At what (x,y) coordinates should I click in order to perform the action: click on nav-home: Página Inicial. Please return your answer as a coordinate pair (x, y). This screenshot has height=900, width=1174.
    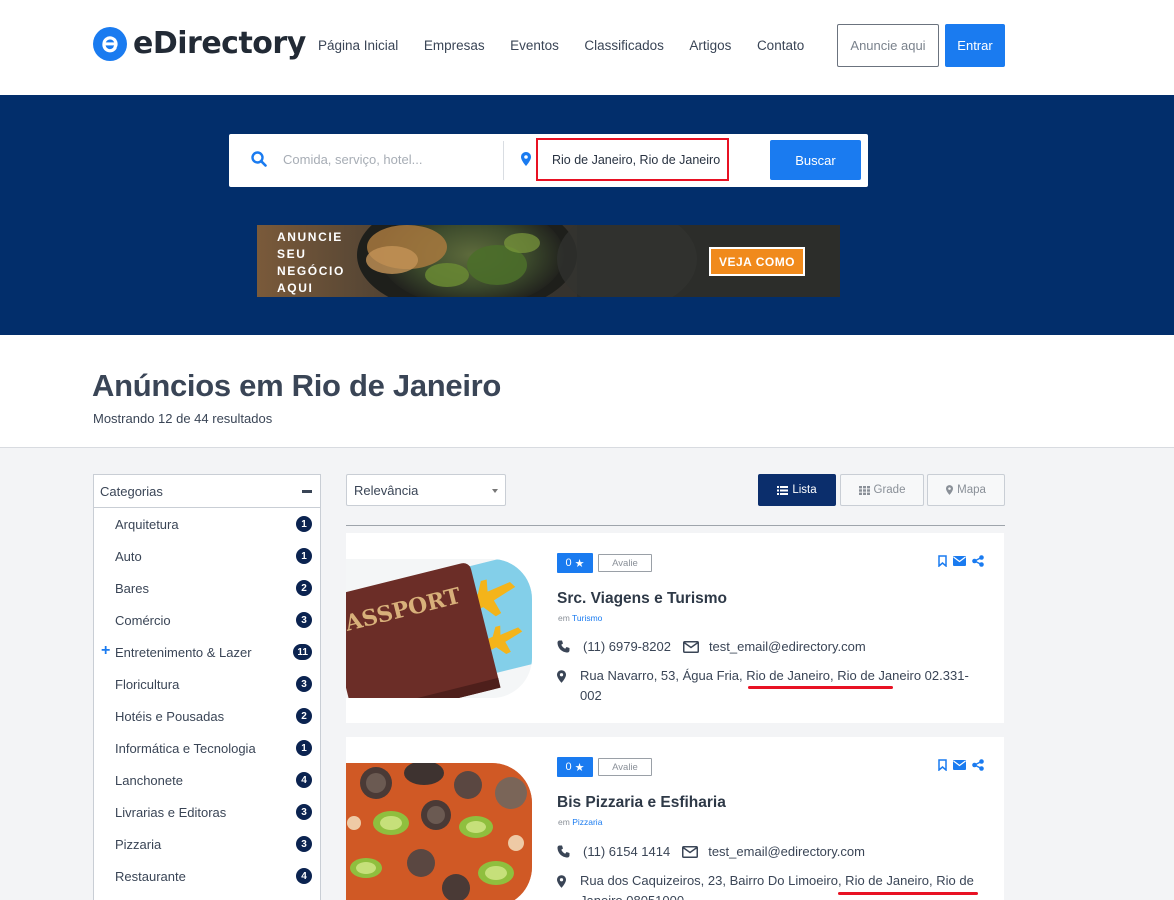
    Looking at the image, I should click on (358, 45).